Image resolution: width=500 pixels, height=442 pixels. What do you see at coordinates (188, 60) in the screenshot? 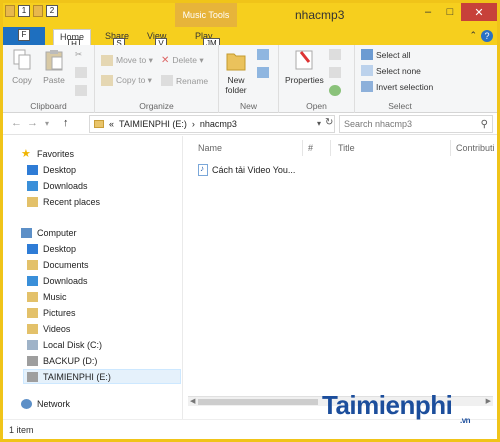
I see `delete-label: Delete ▾` at bounding box center [188, 60].